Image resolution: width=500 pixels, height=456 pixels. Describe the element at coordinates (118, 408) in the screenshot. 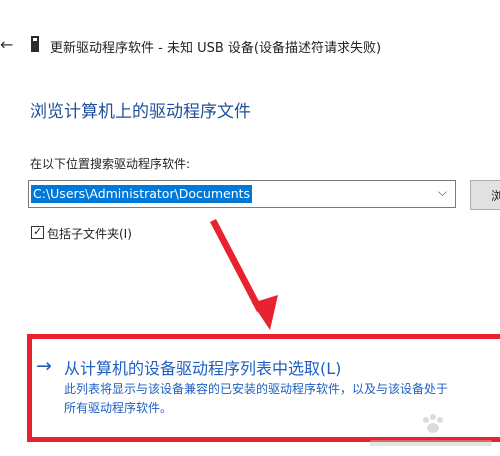

I see `option-description-line: 所有驱动程序软件。` at that location.